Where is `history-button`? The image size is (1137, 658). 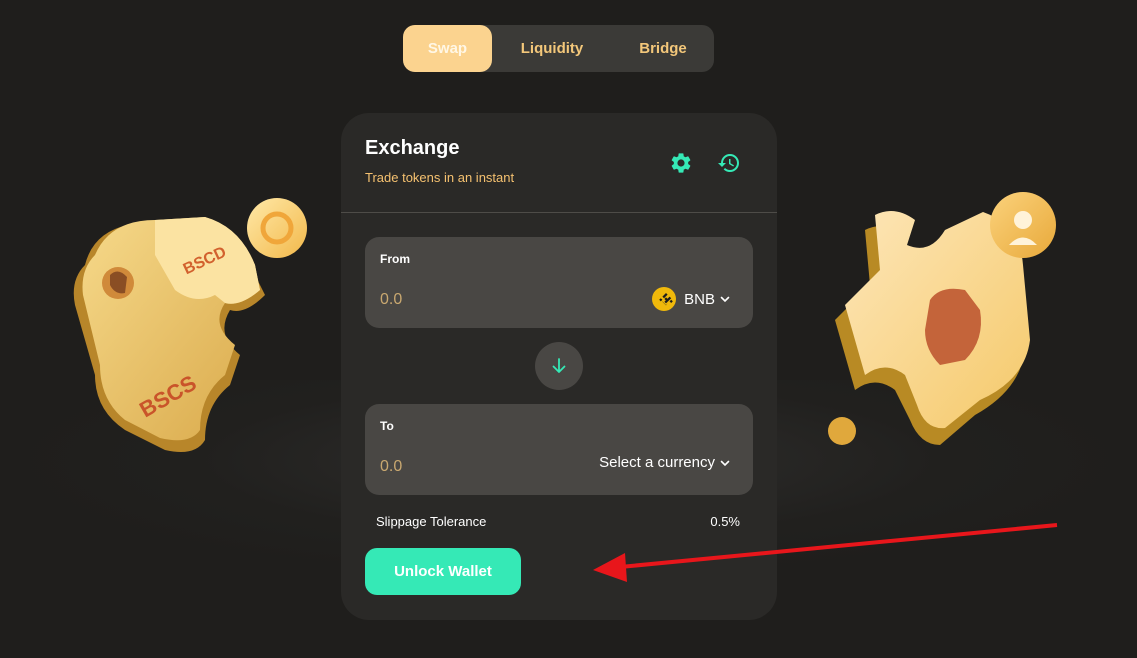
history-button is located at coordinates (729, 163).